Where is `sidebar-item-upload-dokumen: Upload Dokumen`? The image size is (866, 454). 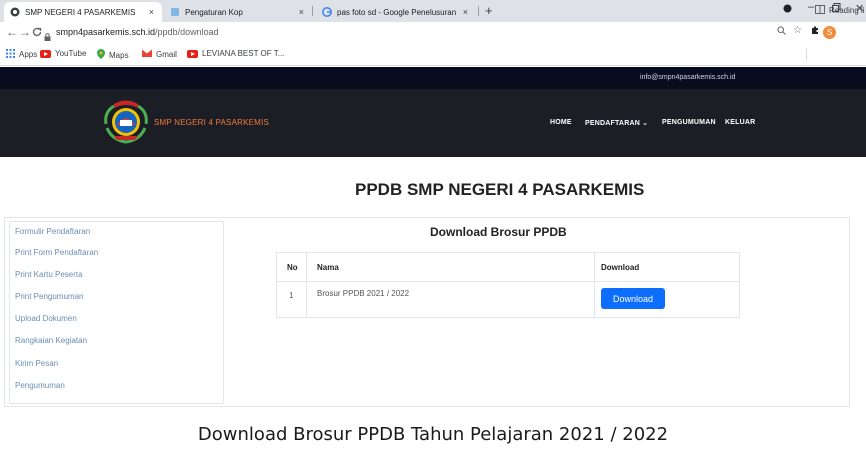 sidebar-item-upload-dokumen: Upload Dokumen is located at coordinates (46, 318).